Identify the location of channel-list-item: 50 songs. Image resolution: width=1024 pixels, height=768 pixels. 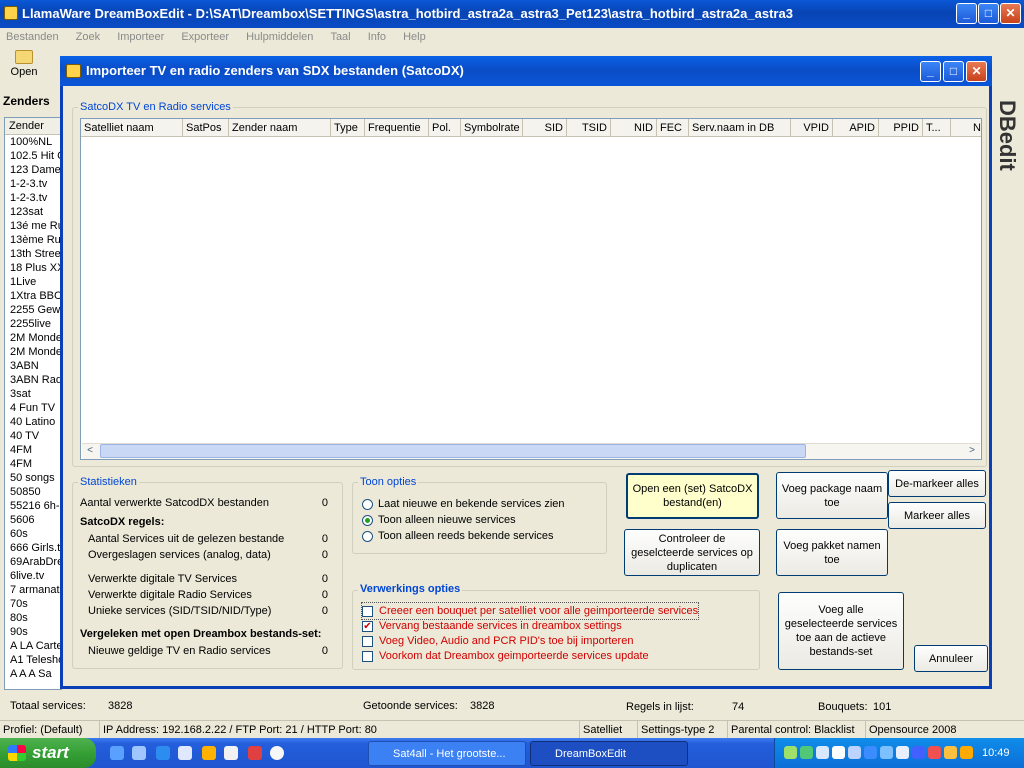
(33, 478).